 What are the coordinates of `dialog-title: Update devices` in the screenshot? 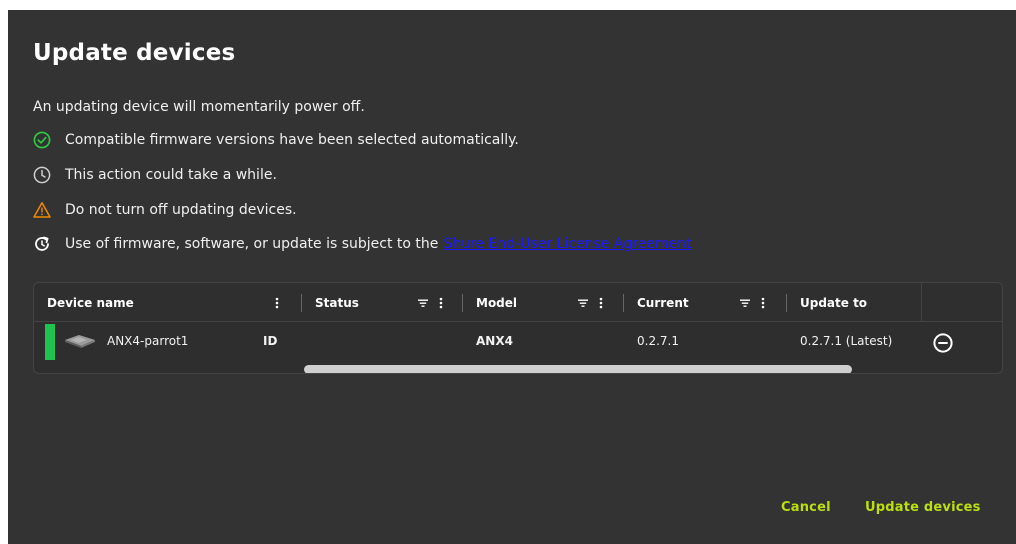 It's located at (134, 53).